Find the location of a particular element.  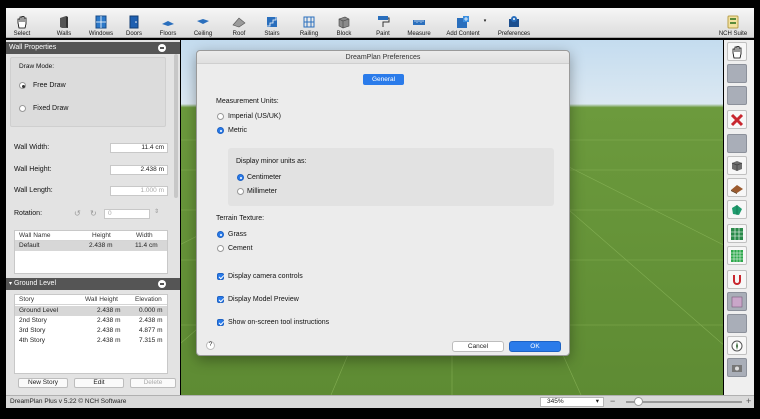

preferences-button: Preferences is located at coordinates (514, 23).